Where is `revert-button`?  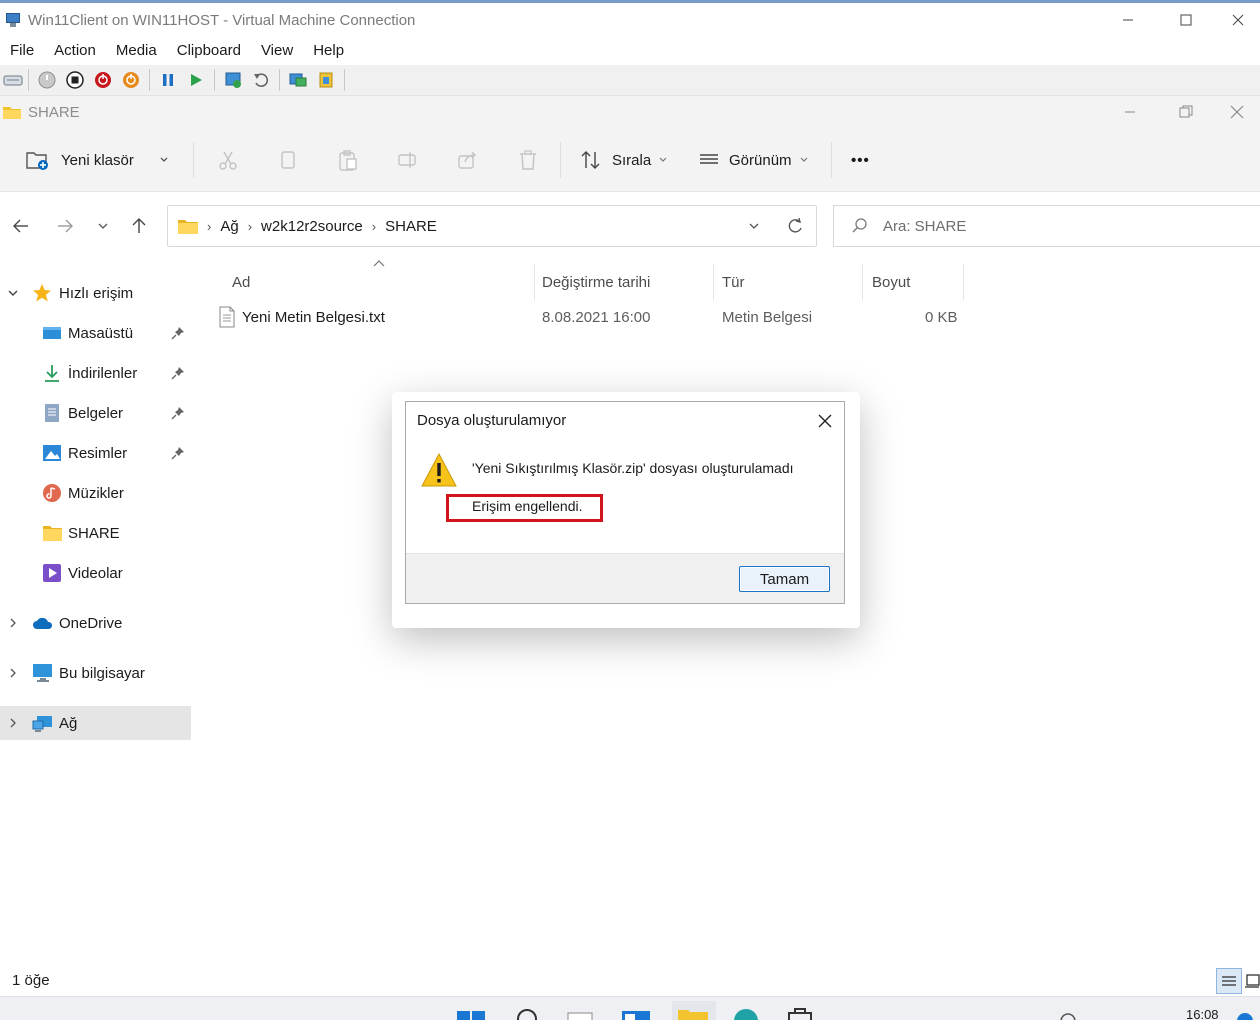 revert-button is located at coordinates (261, 80).